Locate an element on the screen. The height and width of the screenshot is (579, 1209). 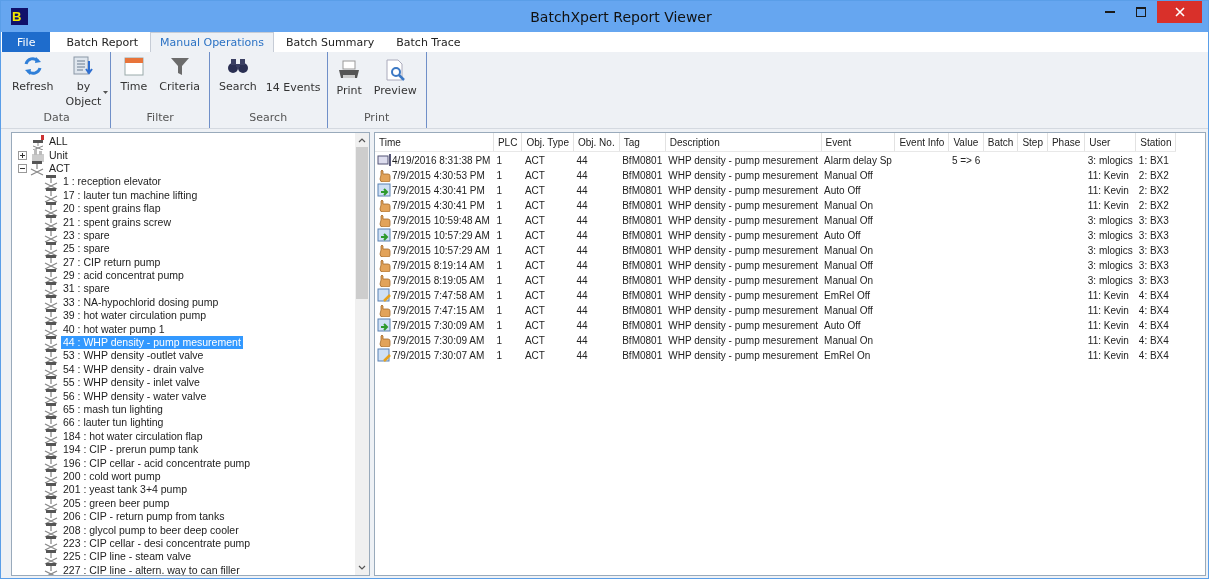
tree-item: 65 : mash tun lighting is located at coordinates (113, 409).